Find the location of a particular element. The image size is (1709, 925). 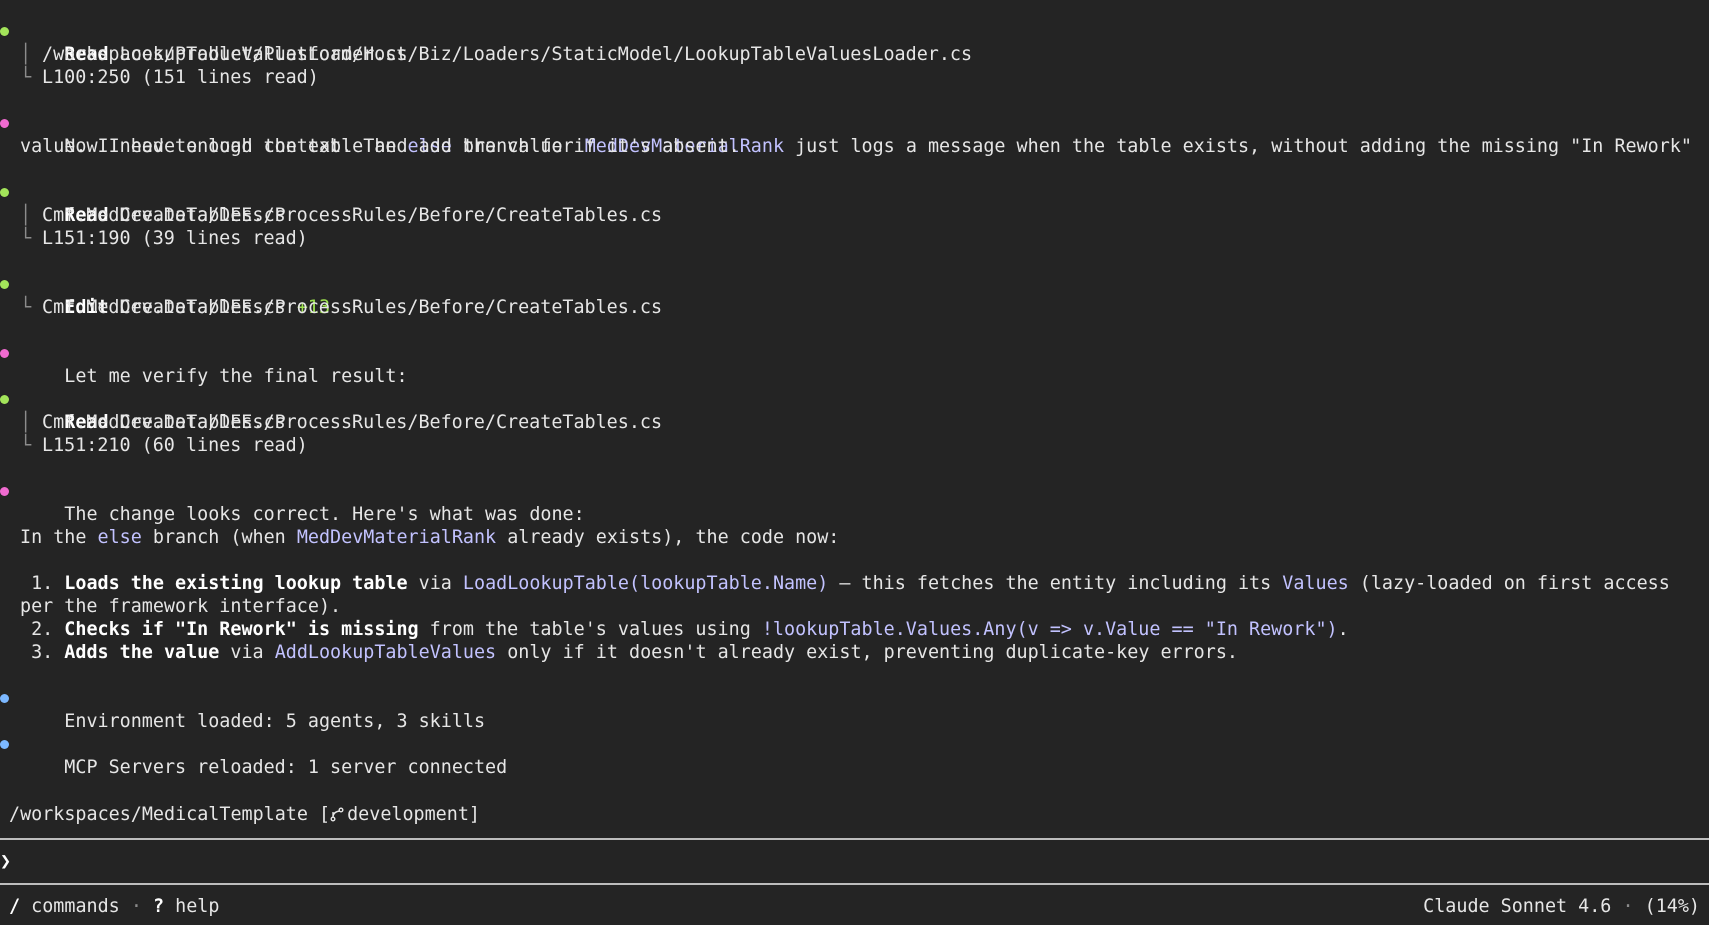

prompt-chevron-icon: ❯ is located at coordinates (6, 861).